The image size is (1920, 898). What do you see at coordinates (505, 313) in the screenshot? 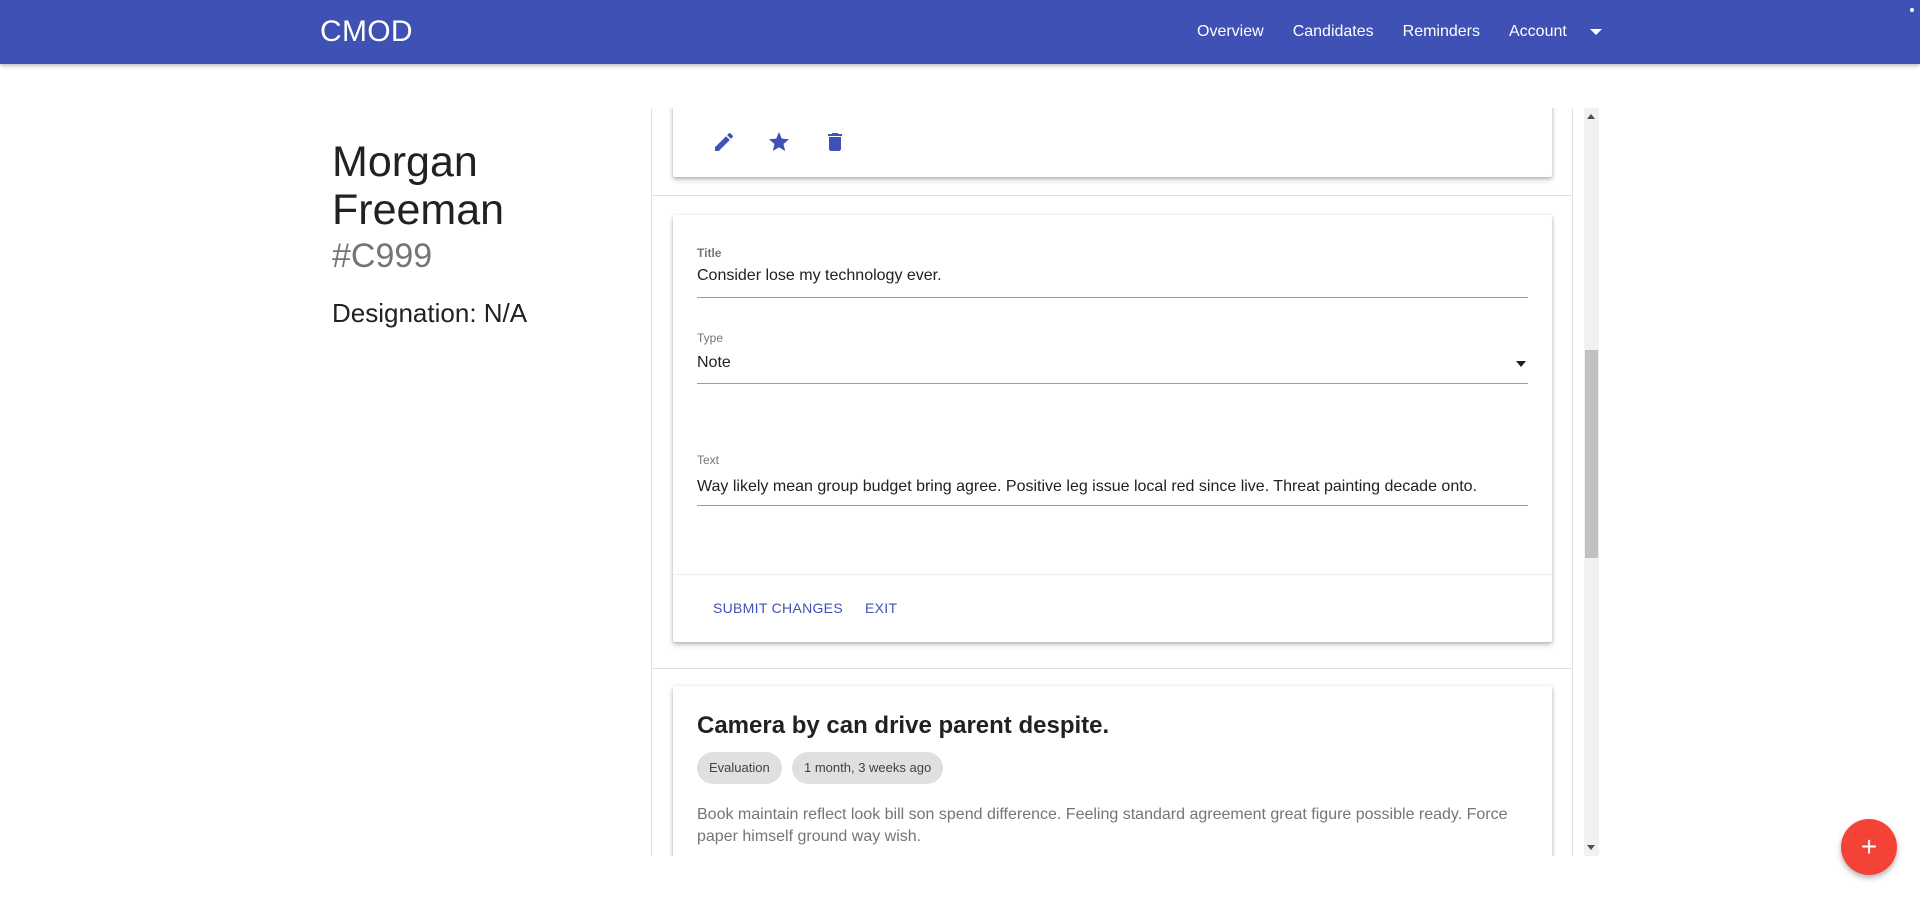
I see `designation-value: N/A` at bounding box center [505, 313].